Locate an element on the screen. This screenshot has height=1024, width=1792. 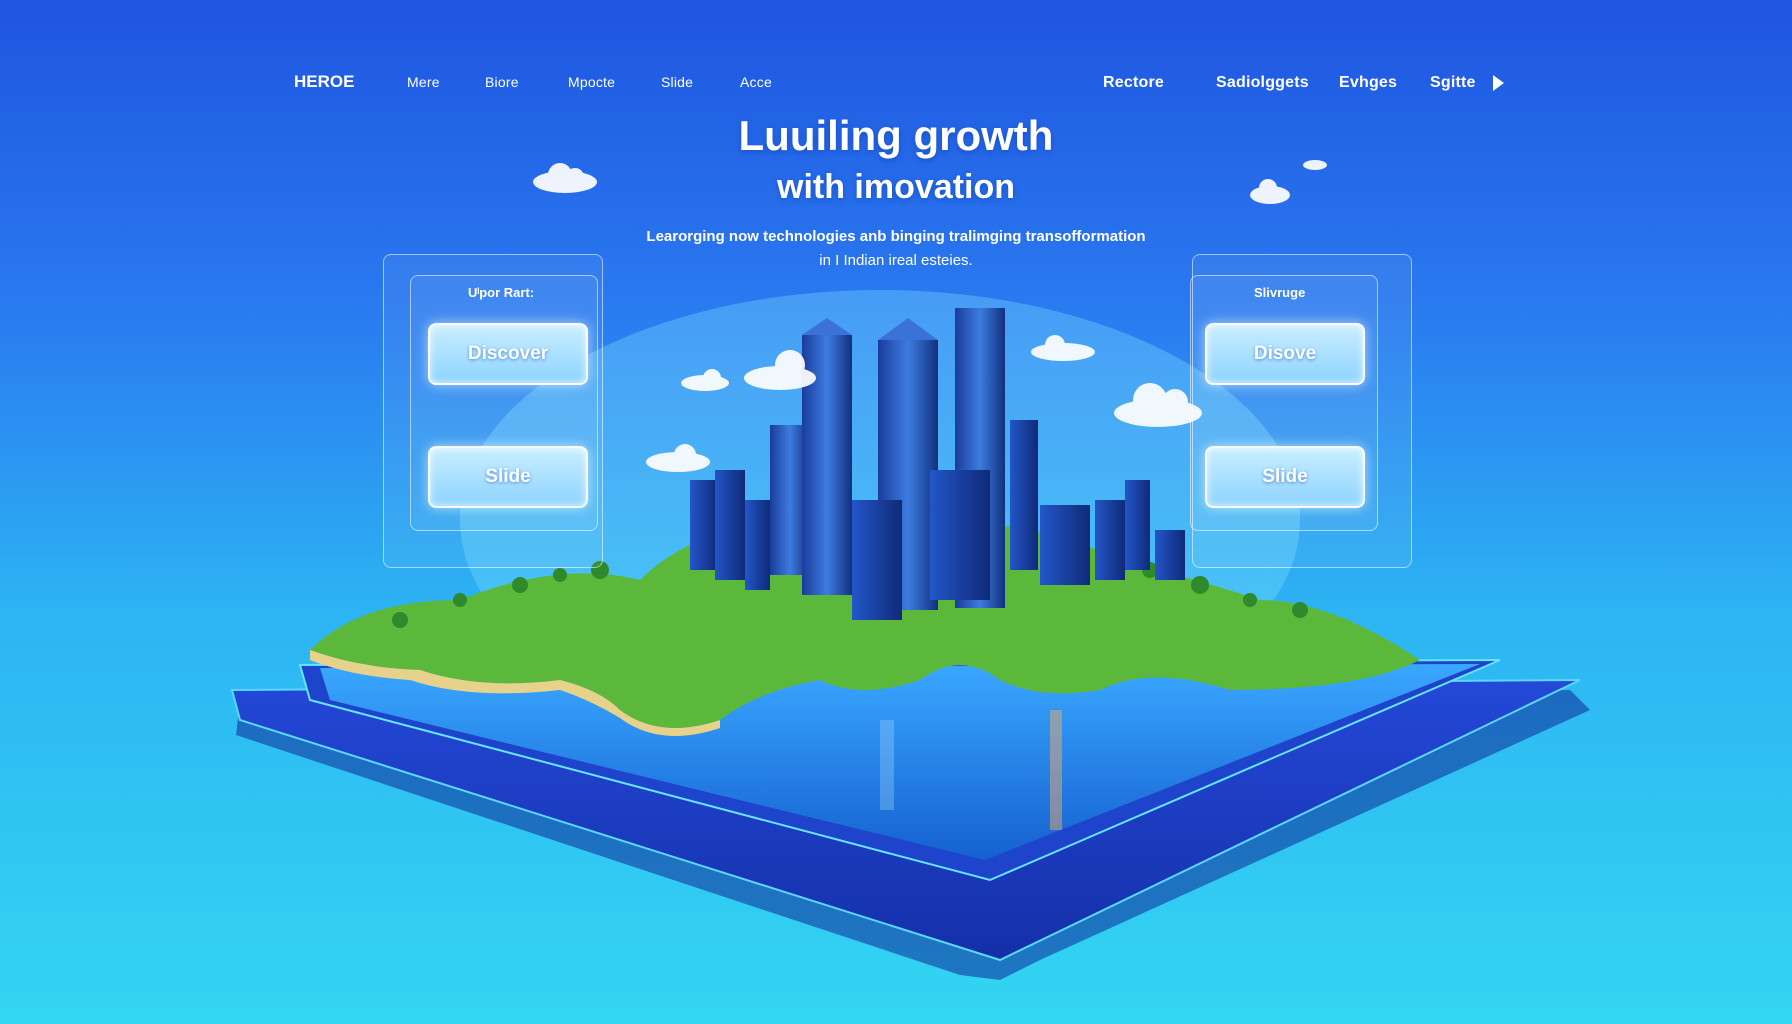
nav-link-right-4: Sgitte is located at coordinates (1453, 83).